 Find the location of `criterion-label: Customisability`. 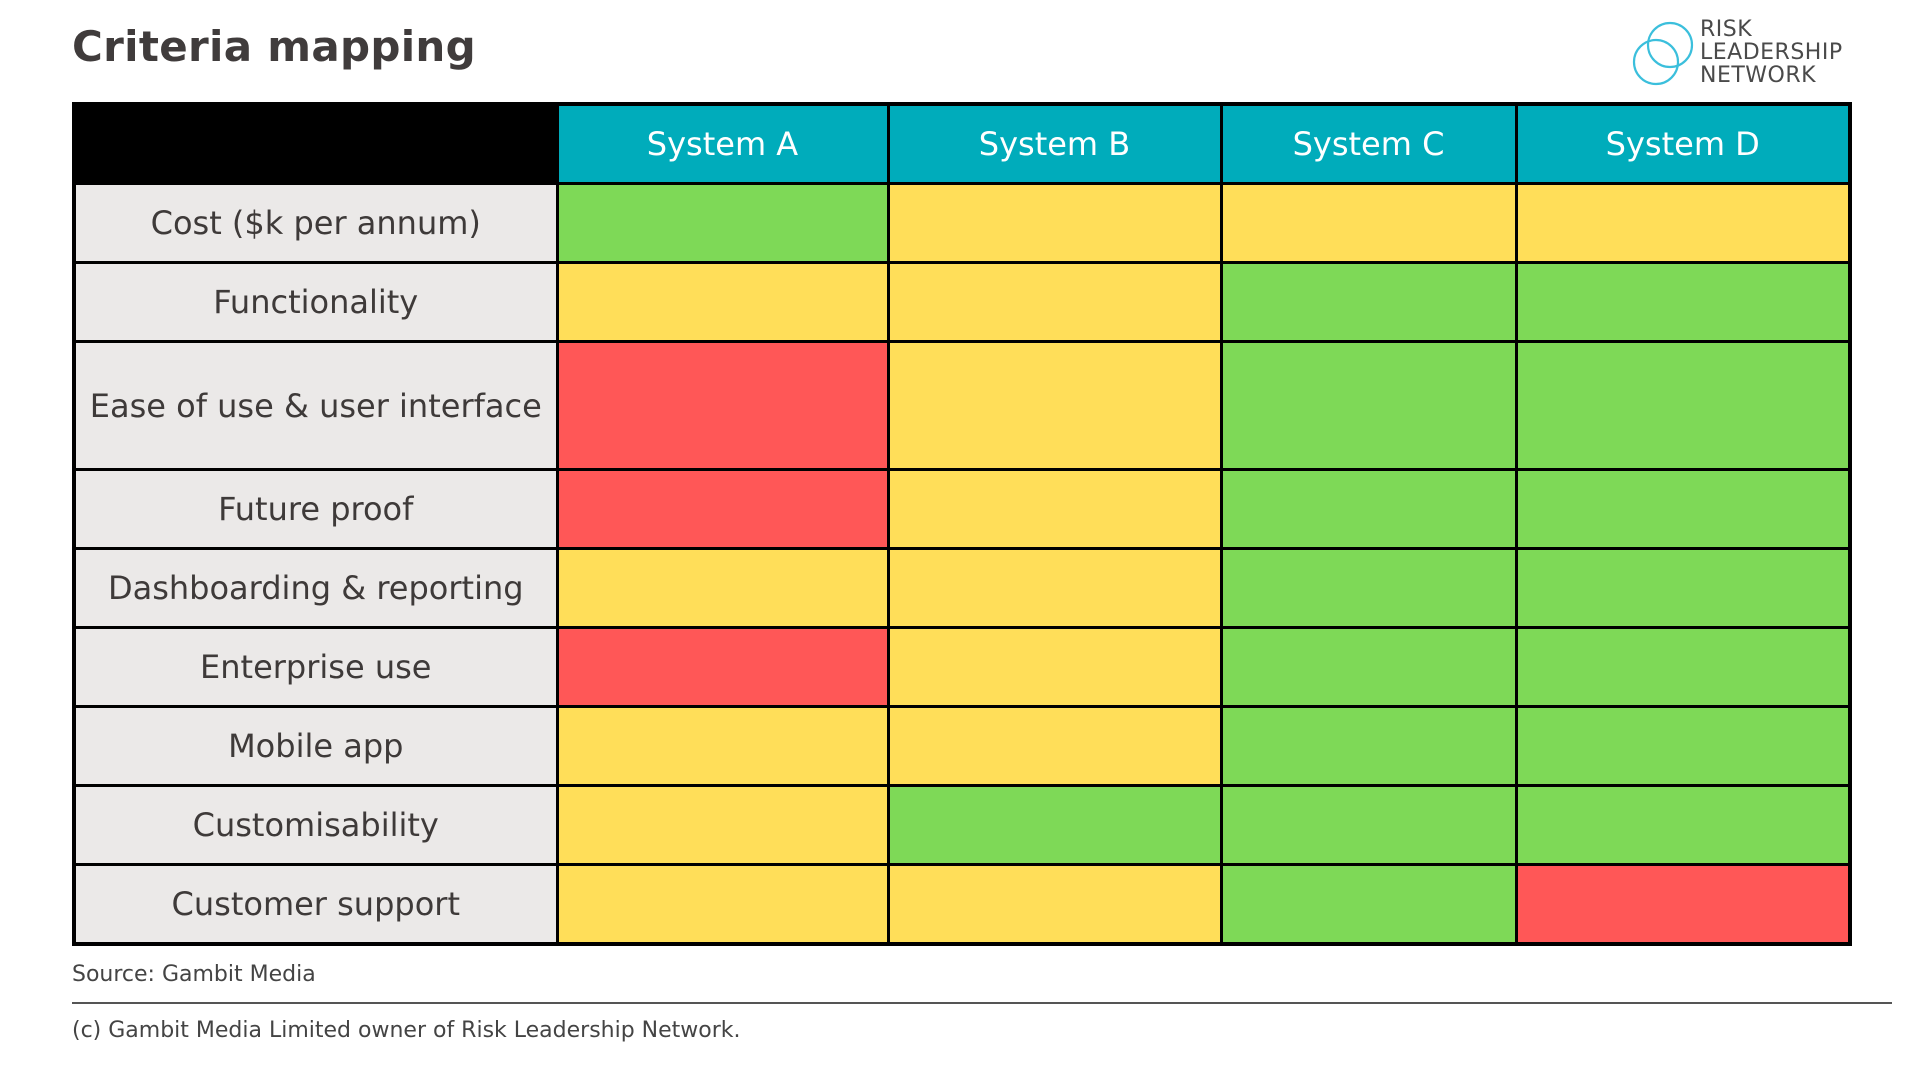

criterion-label: Customisability is located at coordinates (315, 825).